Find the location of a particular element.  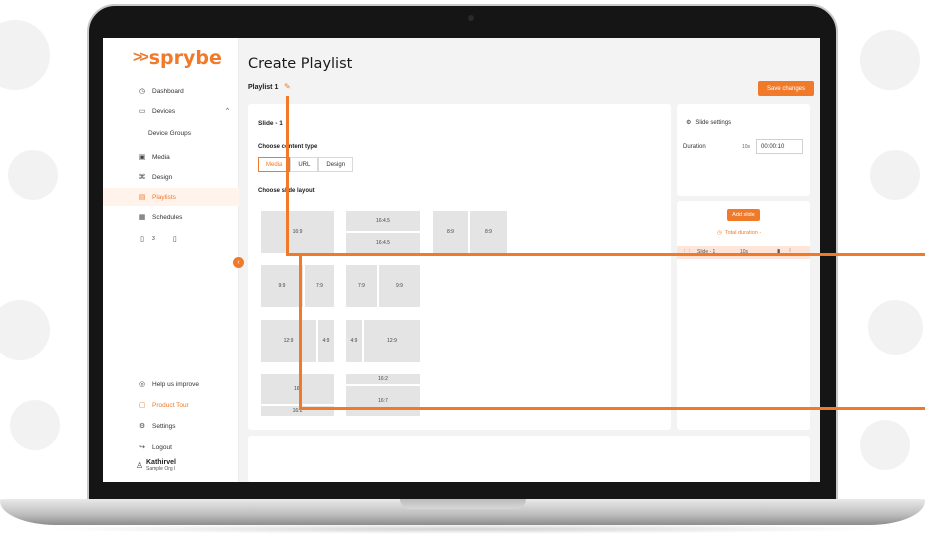

layout-12-9-right: 12:9 is located at coordinates (392, 341).